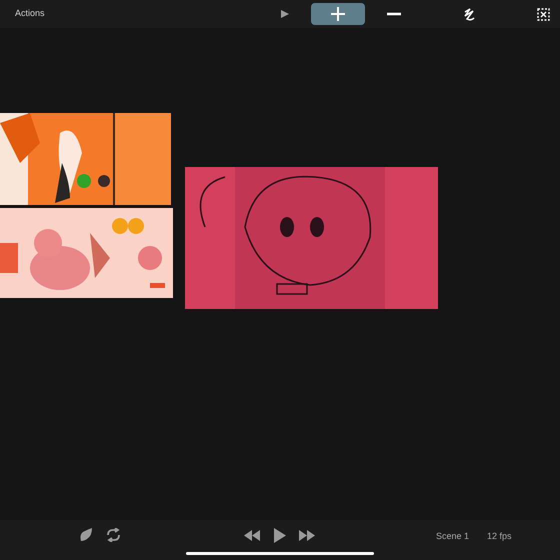  I want to click on fps-label: 12 fps, so click(499, 537).